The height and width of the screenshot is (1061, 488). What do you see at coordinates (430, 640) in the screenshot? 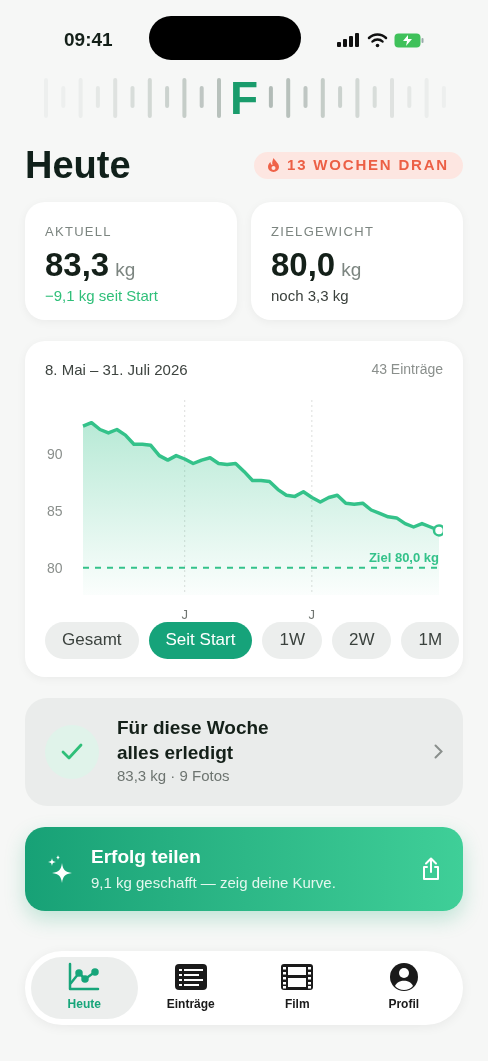
I see `range-chip: 1M` at bounding box center [430, 640].